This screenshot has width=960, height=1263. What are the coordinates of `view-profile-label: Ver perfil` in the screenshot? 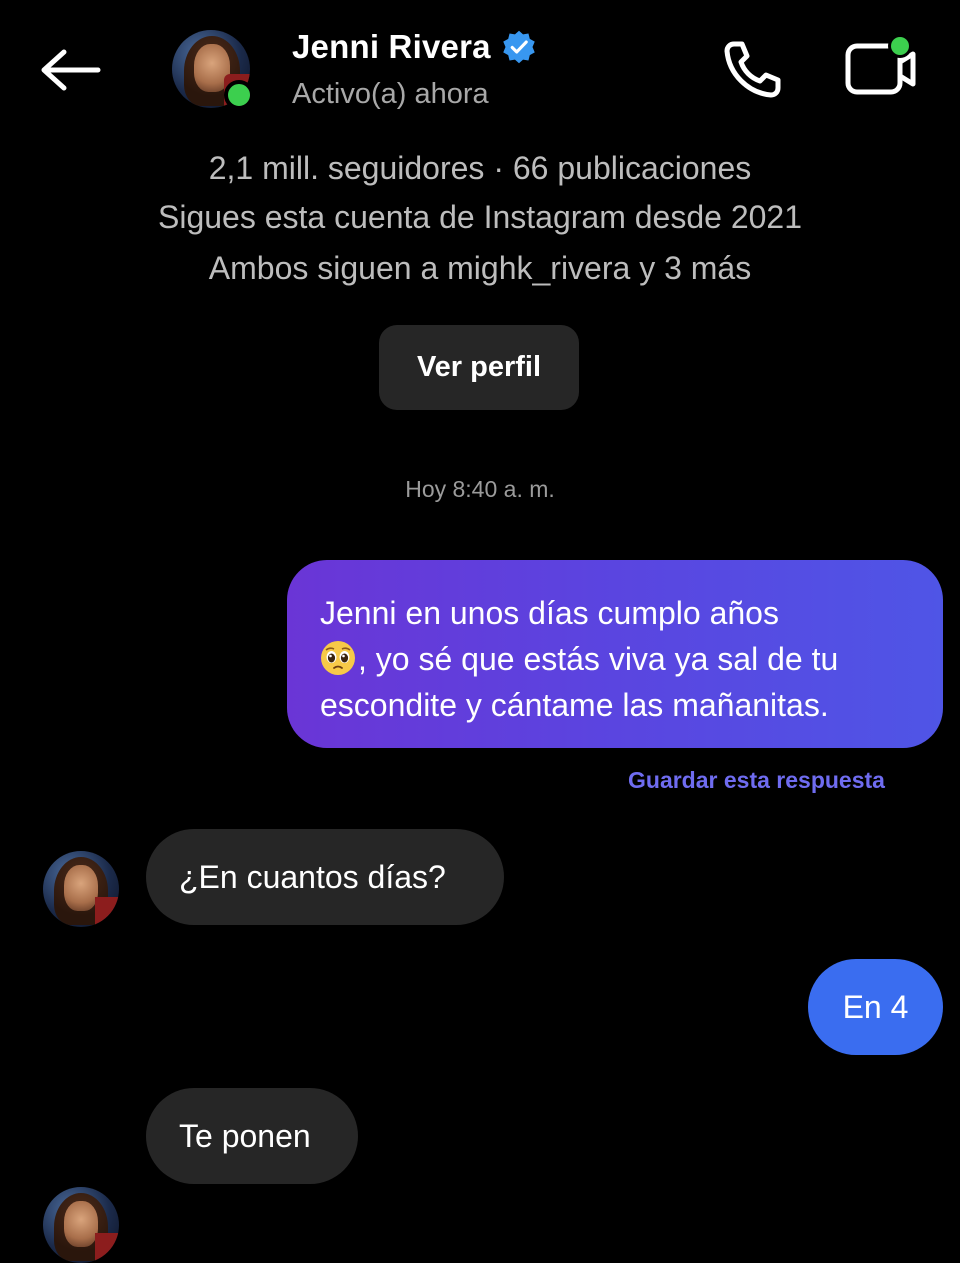 It's located at (479, 367).